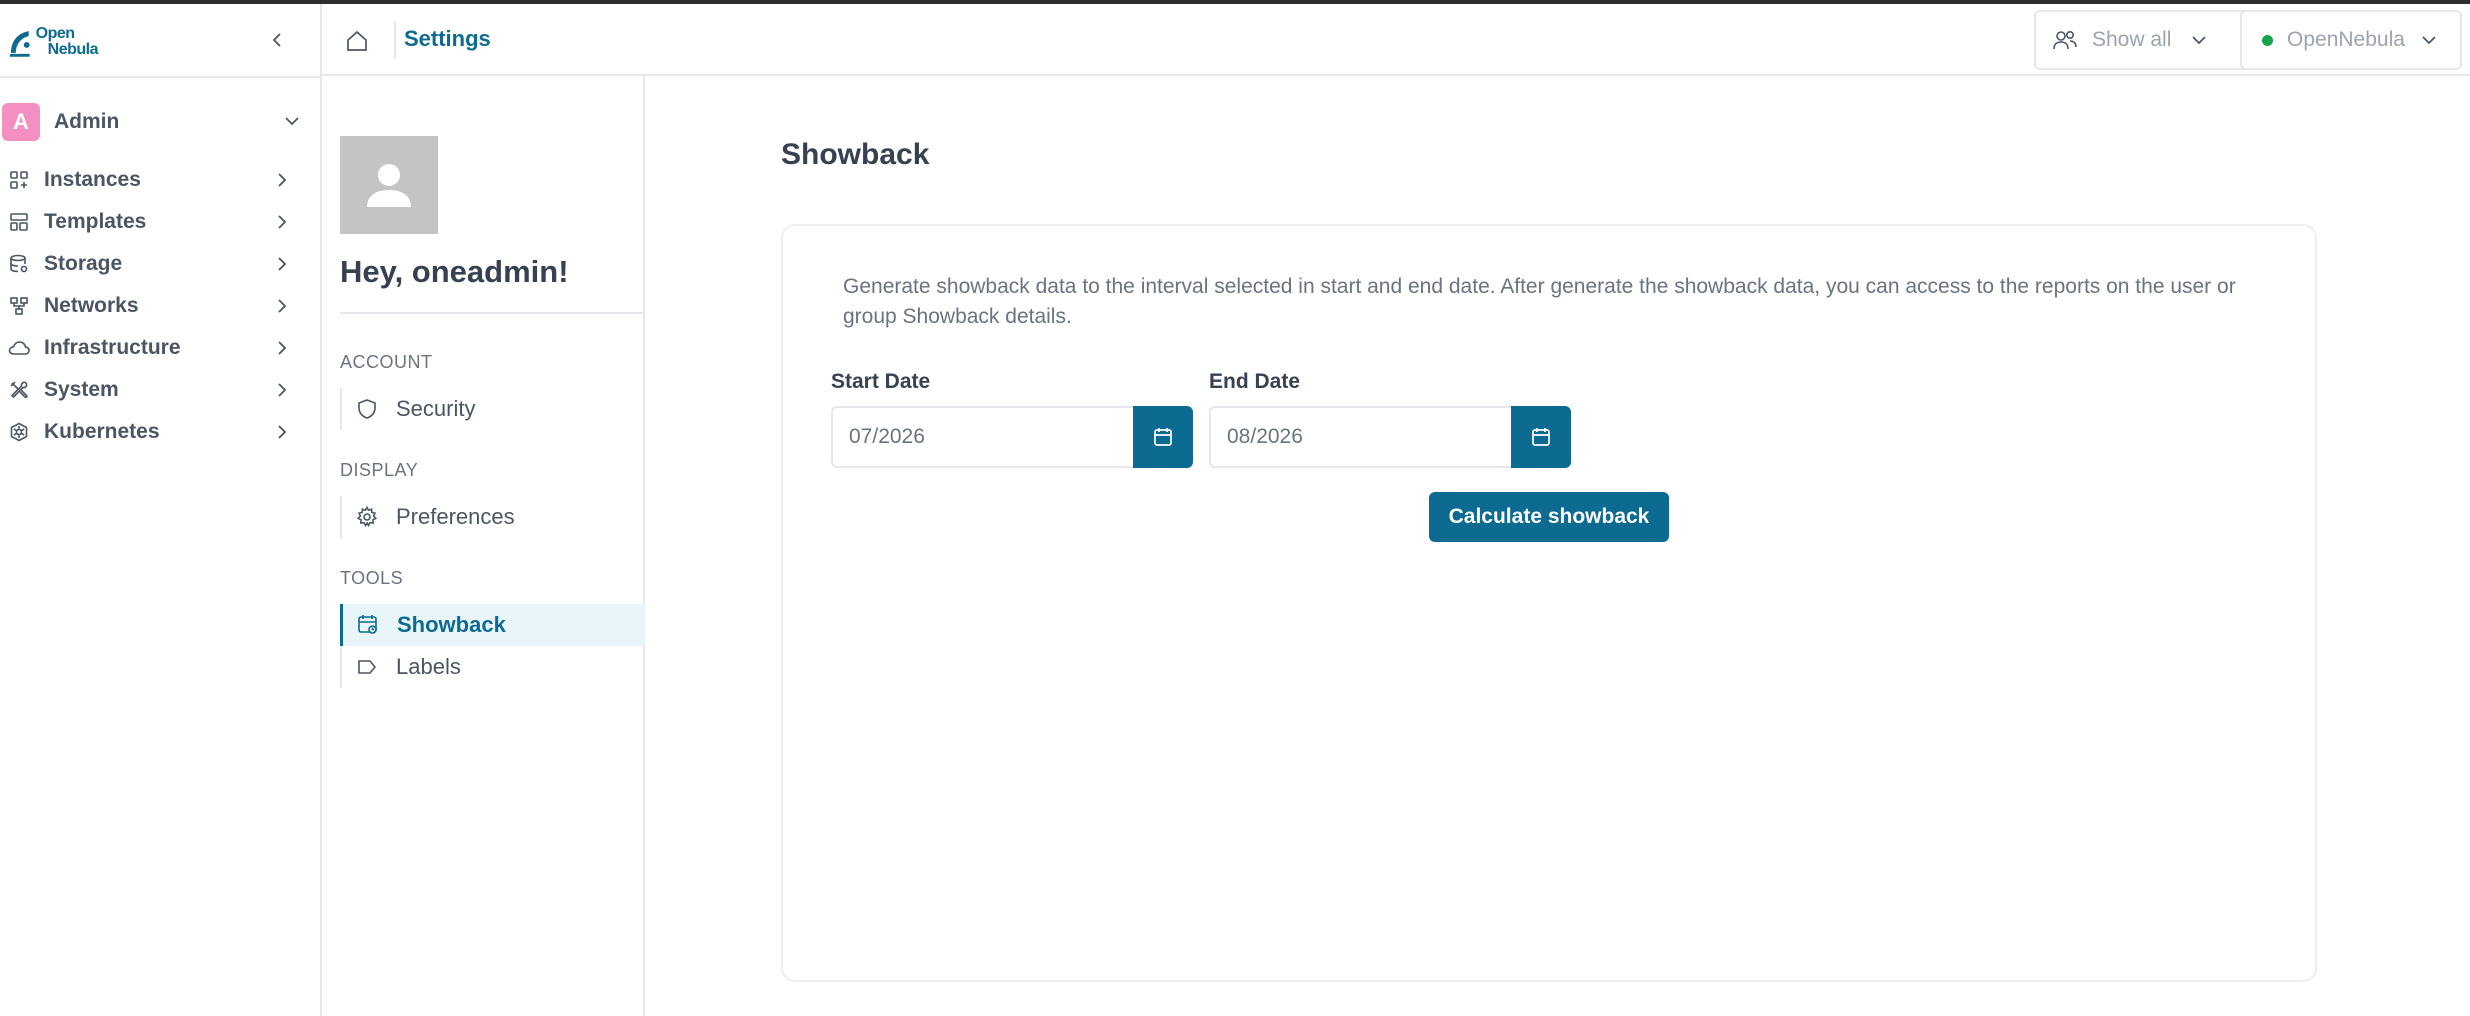  I want to click on networks-icon, so click(19, 306).